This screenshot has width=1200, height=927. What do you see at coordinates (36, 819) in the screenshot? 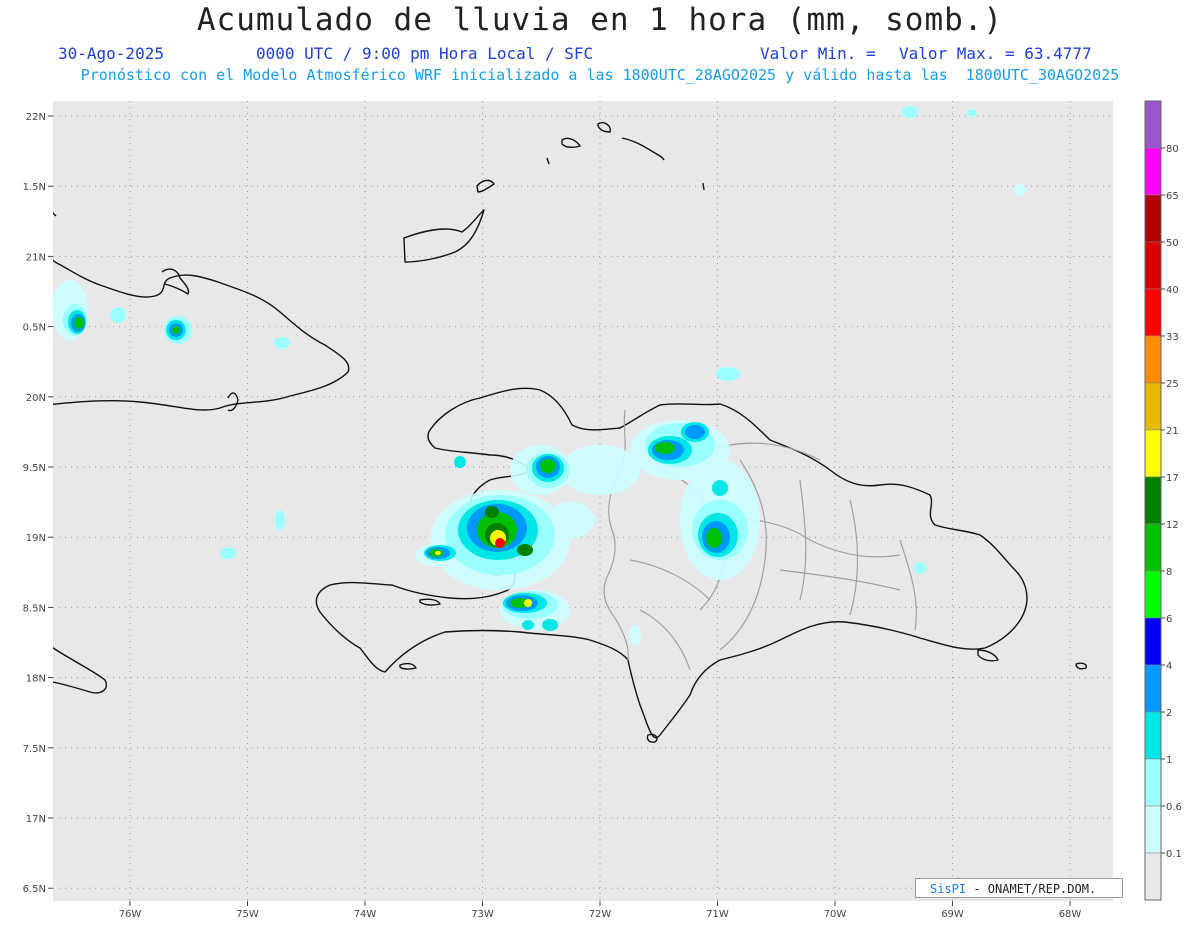
I see `lat-label: 17N` at bounding box center [36, 819].